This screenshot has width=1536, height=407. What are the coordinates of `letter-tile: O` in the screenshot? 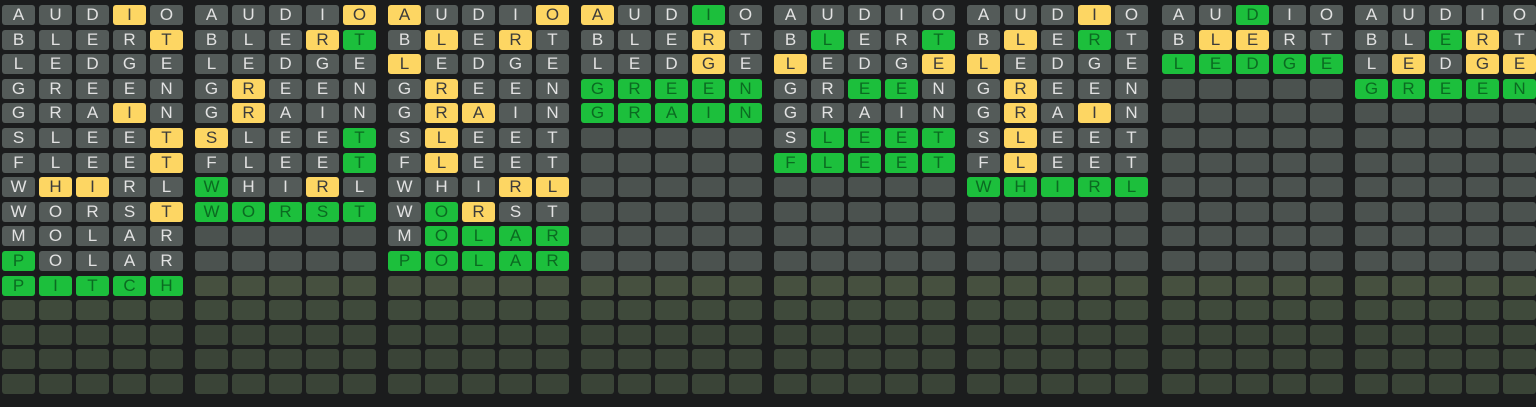 It's located at (166, 15).